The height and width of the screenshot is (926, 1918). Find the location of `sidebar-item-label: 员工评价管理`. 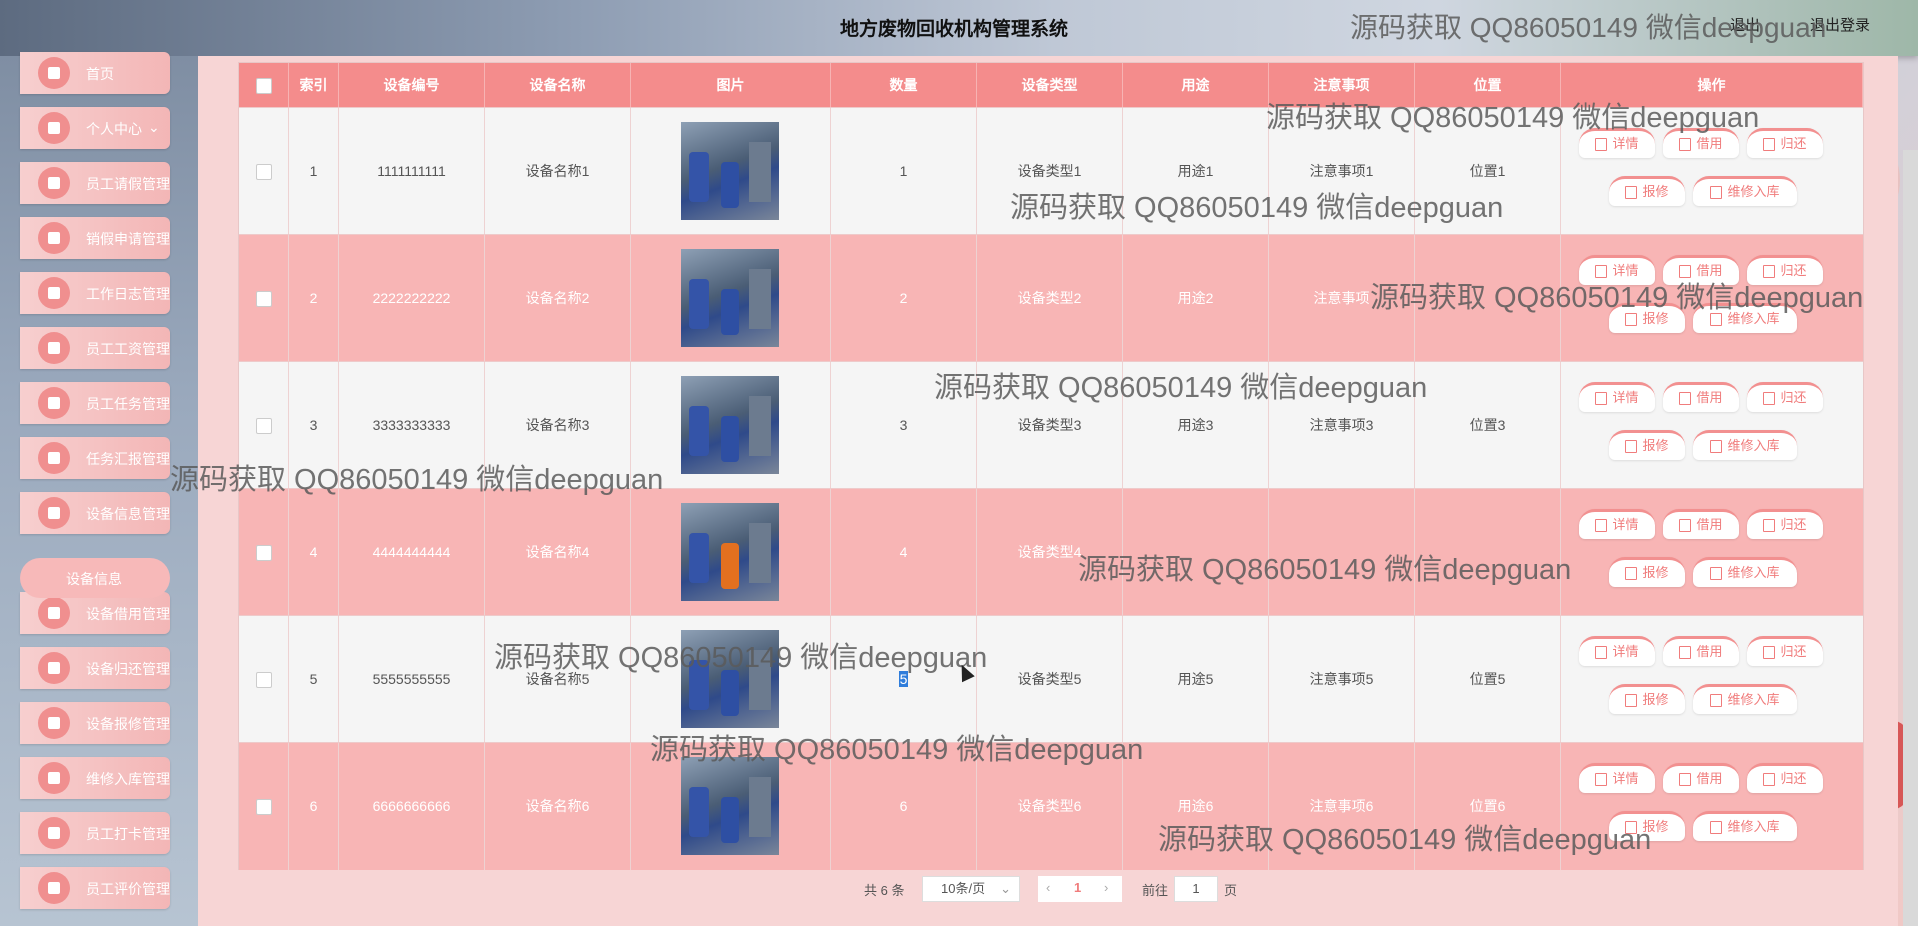

sidebar-item-label: 员工评价管理 is located at coordinates (128, 889).